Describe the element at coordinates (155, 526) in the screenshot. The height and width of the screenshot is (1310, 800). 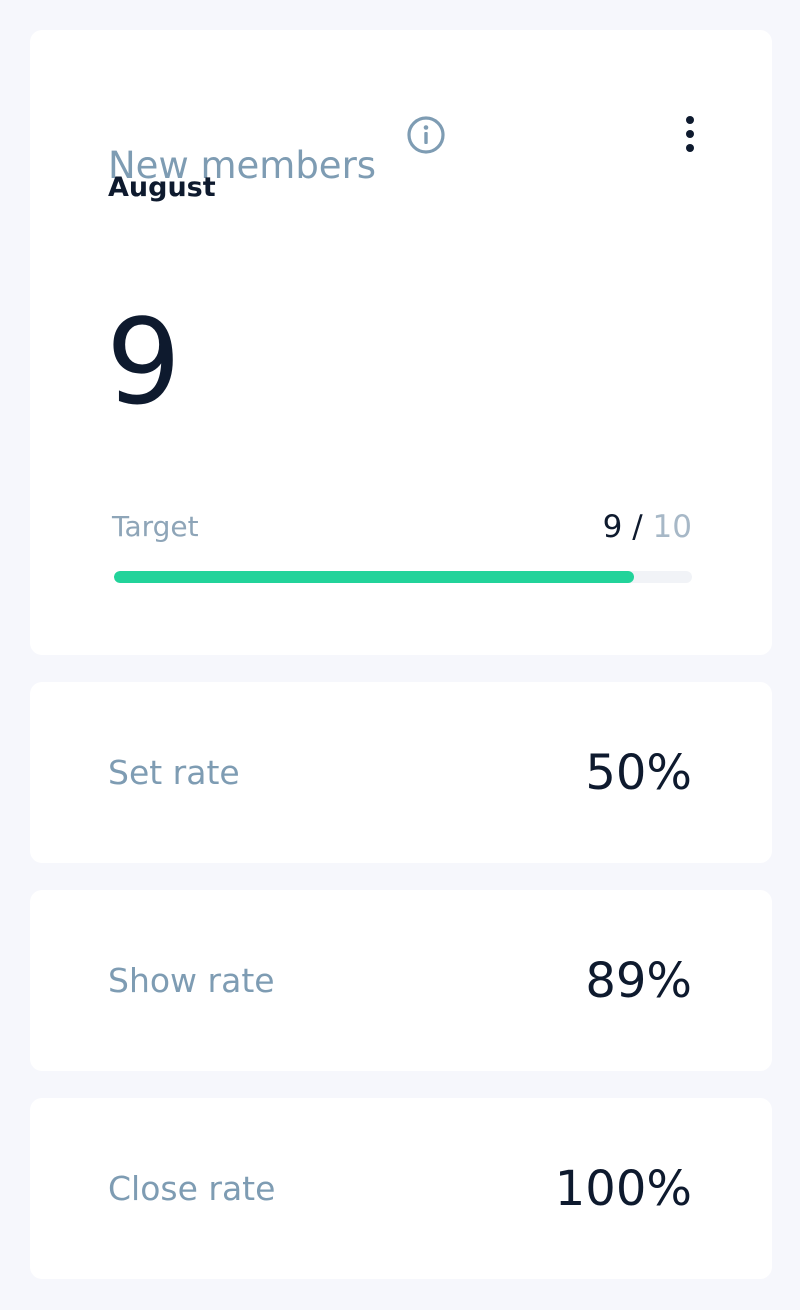
I see `target-label: Target` at that location.